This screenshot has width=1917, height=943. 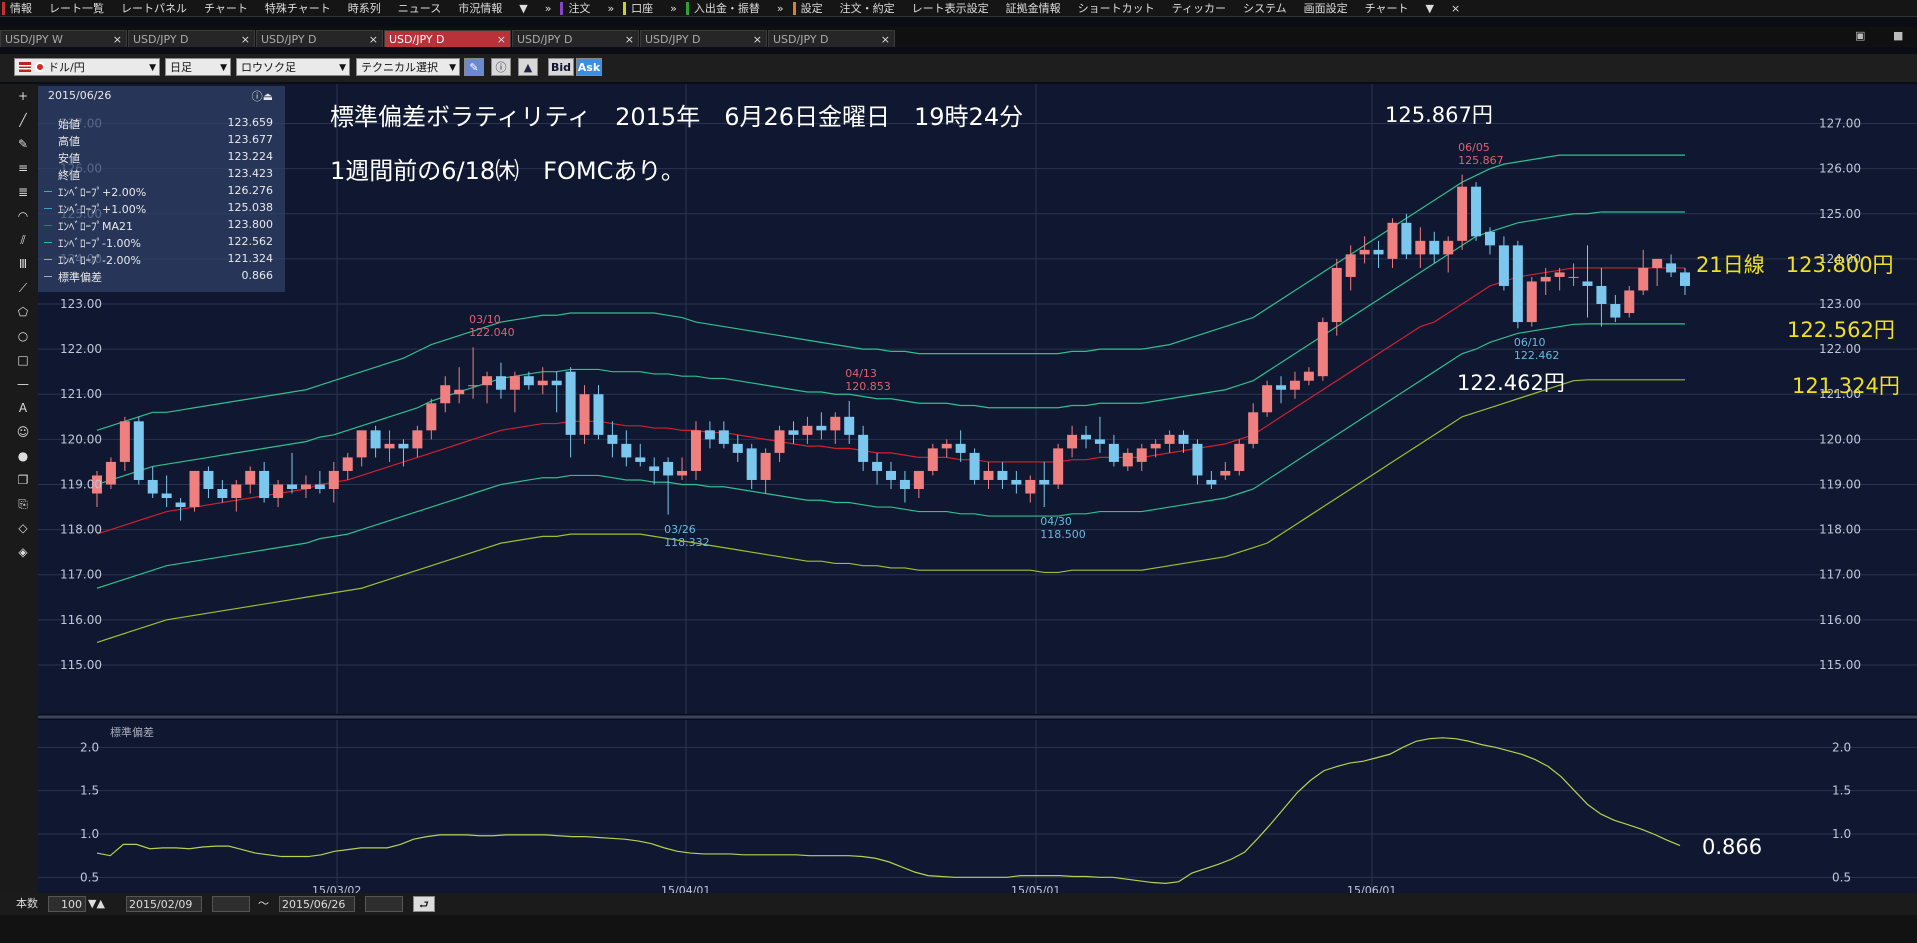 What do you see at coordinates (102, 904) in the screenshot?
I see `count-stepper: ▼▲` at bounding box center [102, 904].